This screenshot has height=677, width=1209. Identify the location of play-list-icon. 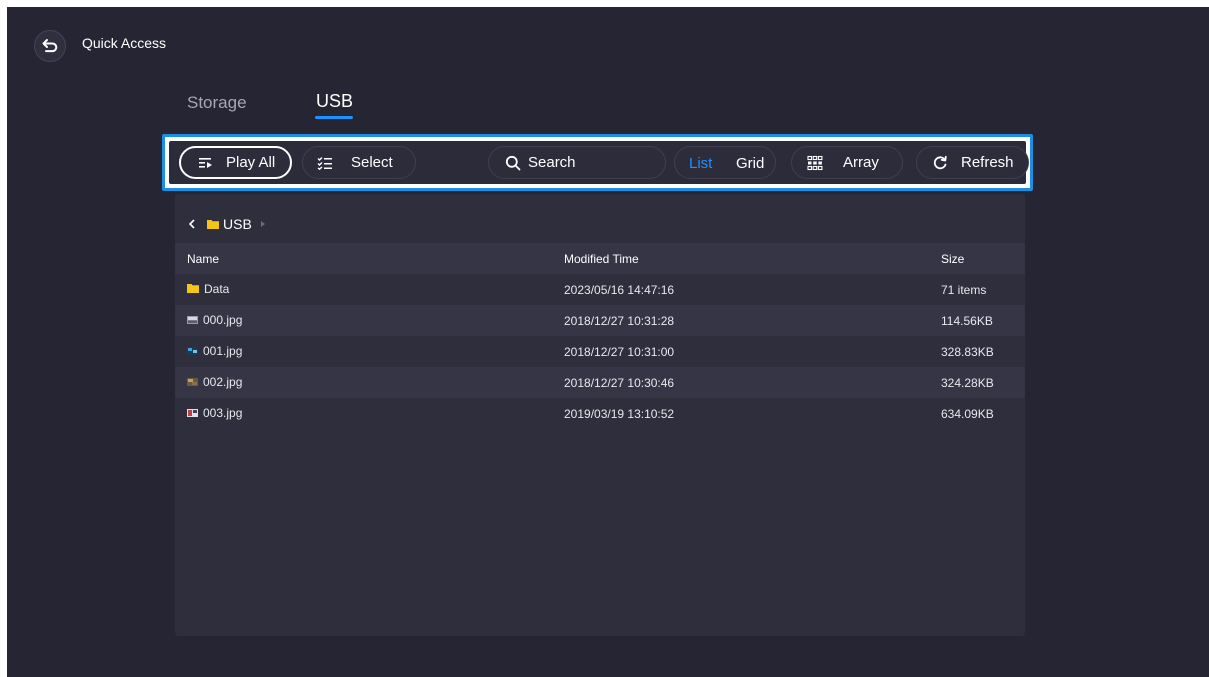
(206, 163).